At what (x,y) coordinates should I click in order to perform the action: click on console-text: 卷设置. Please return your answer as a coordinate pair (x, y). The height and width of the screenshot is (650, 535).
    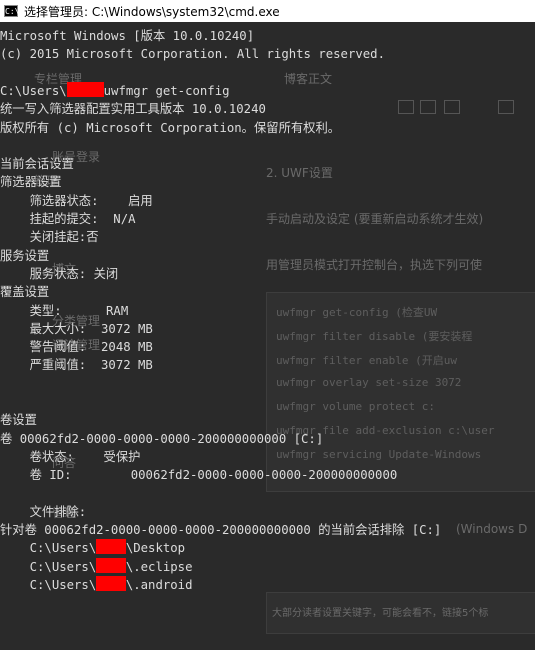
    Looking at the image, I should click on (18, 420).